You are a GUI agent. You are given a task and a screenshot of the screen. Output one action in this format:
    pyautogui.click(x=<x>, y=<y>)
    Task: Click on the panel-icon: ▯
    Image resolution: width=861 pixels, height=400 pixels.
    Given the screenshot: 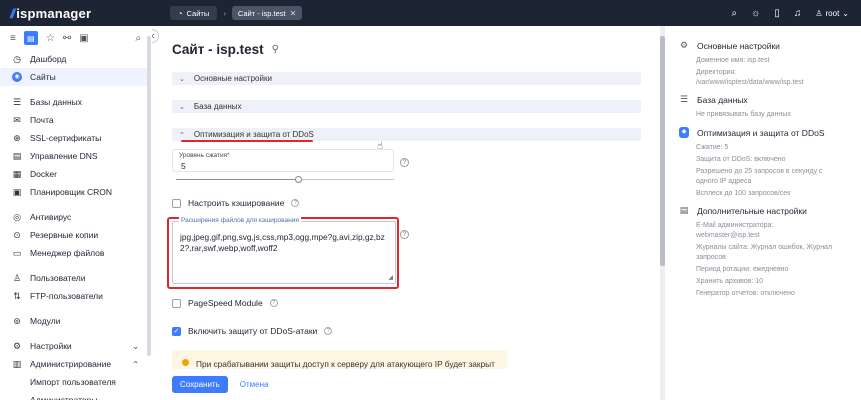 What is the action you would take?
    pyautogui.click(x=777, y=13)
    